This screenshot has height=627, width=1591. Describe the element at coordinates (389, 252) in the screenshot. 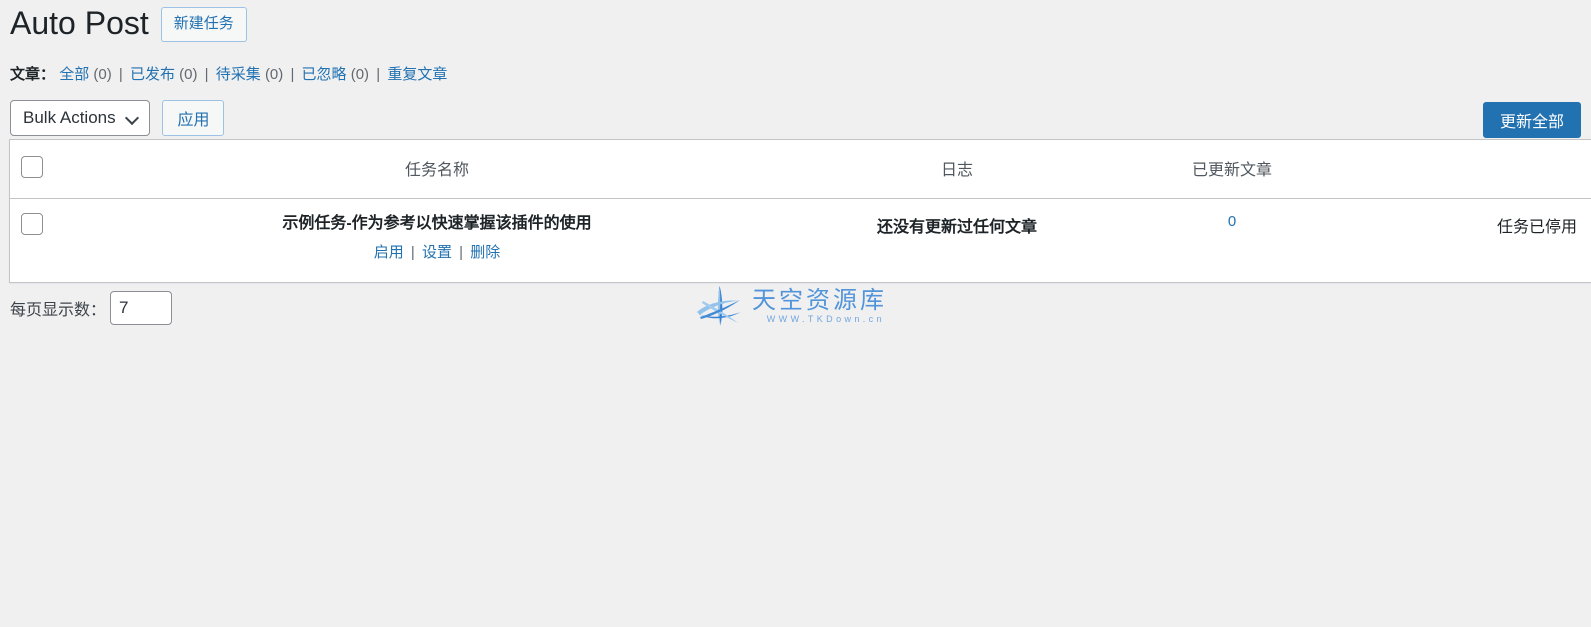

I see `row-action-enable: 启用` at that location.